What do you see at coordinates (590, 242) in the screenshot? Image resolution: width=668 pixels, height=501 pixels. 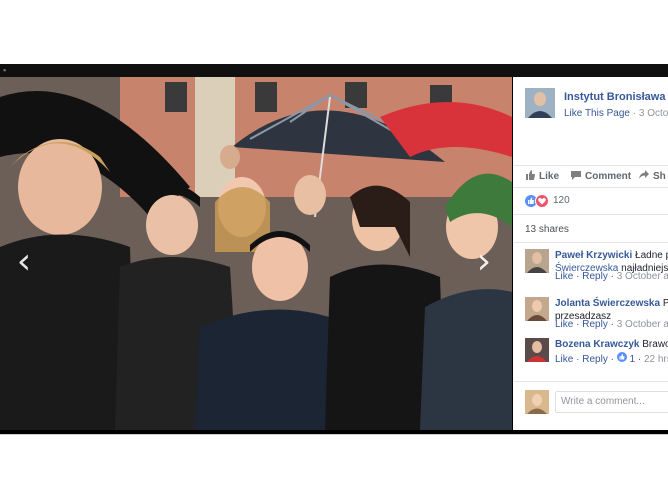 I see `shares-divider` at bounding box center [590, 242].